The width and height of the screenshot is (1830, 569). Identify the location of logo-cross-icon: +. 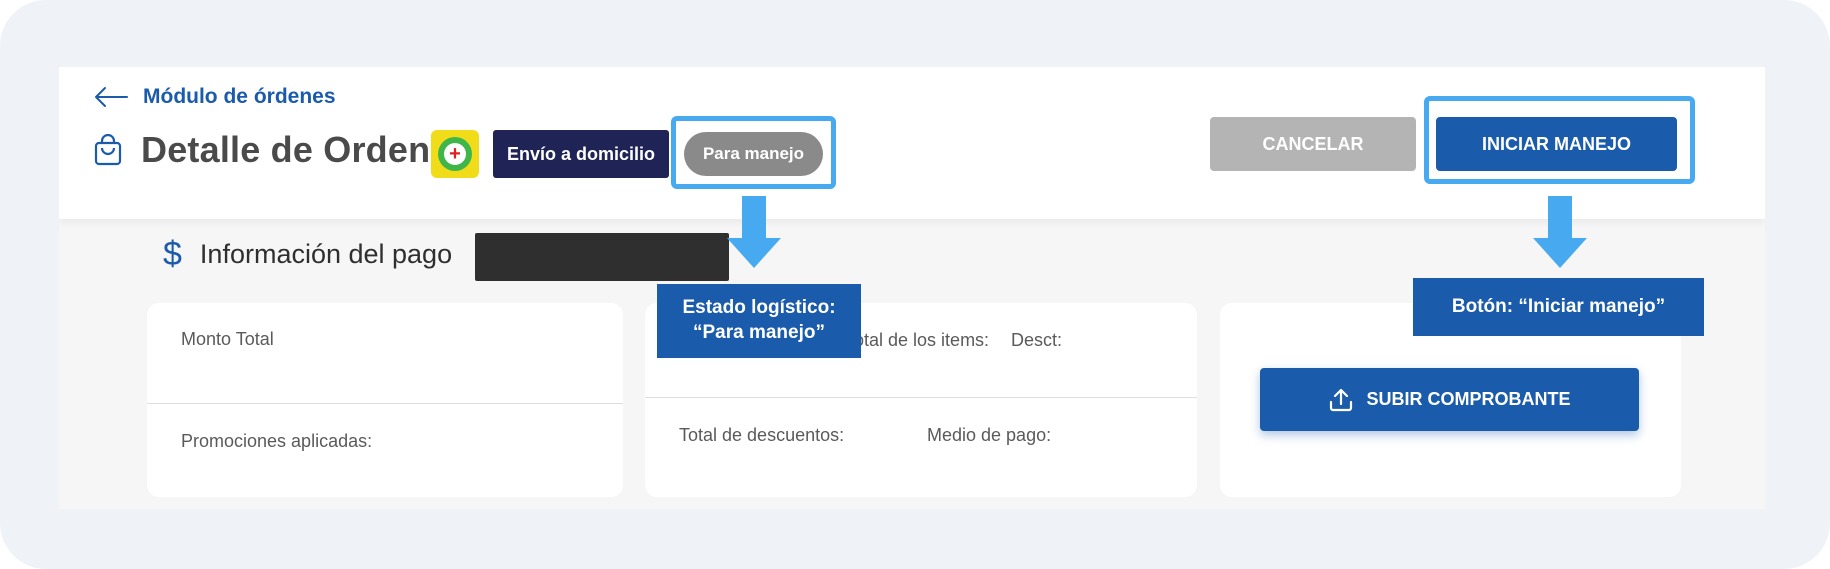
(455, 154).